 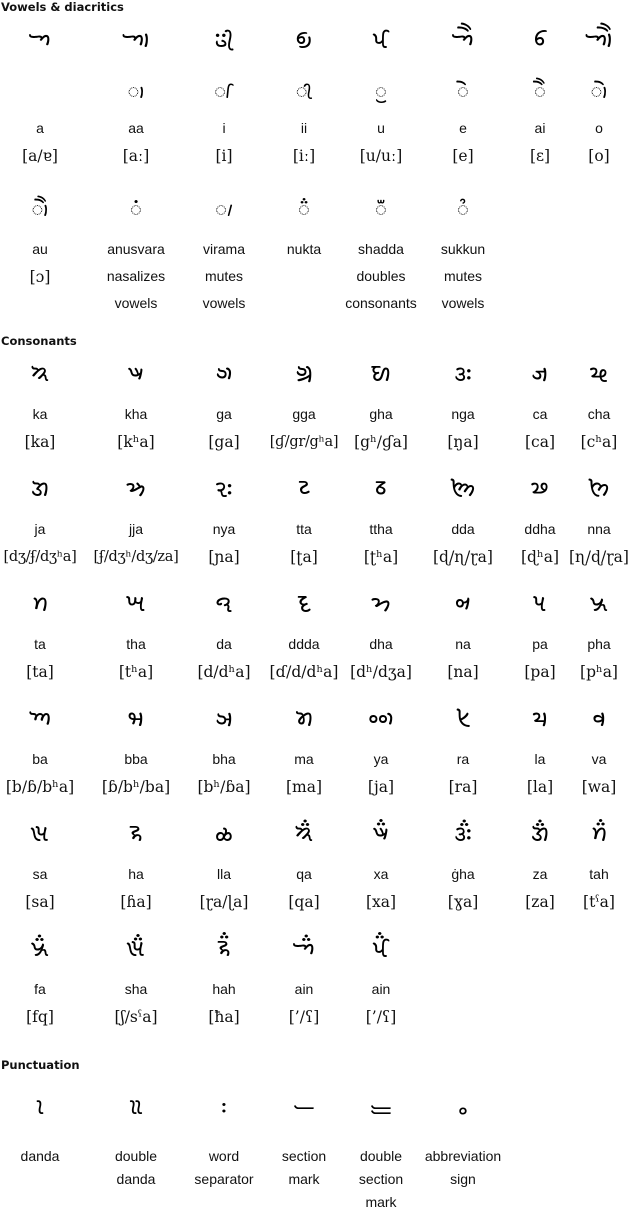 What do you see at coordinates (381, 373) in the screenshot?
I see `consonant-letter: 𑈌` at bounding box center [381, 373].